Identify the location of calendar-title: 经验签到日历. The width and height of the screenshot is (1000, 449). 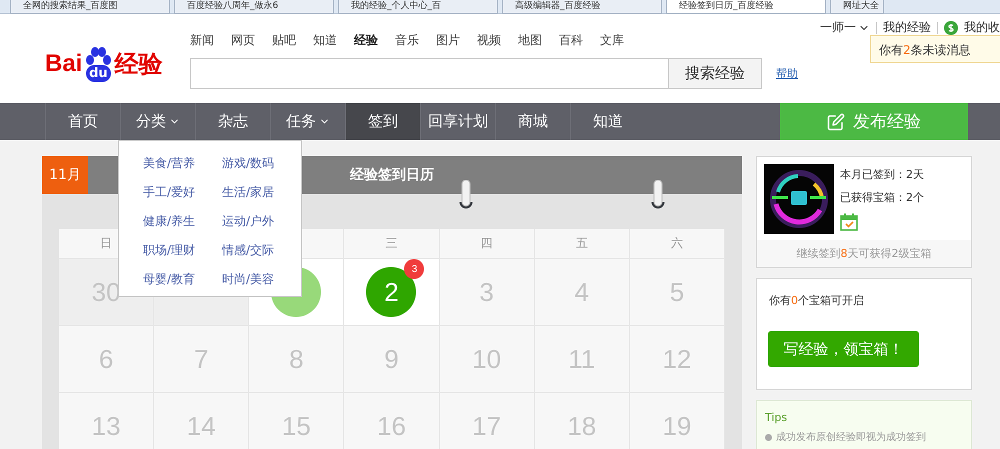
(392, 175).